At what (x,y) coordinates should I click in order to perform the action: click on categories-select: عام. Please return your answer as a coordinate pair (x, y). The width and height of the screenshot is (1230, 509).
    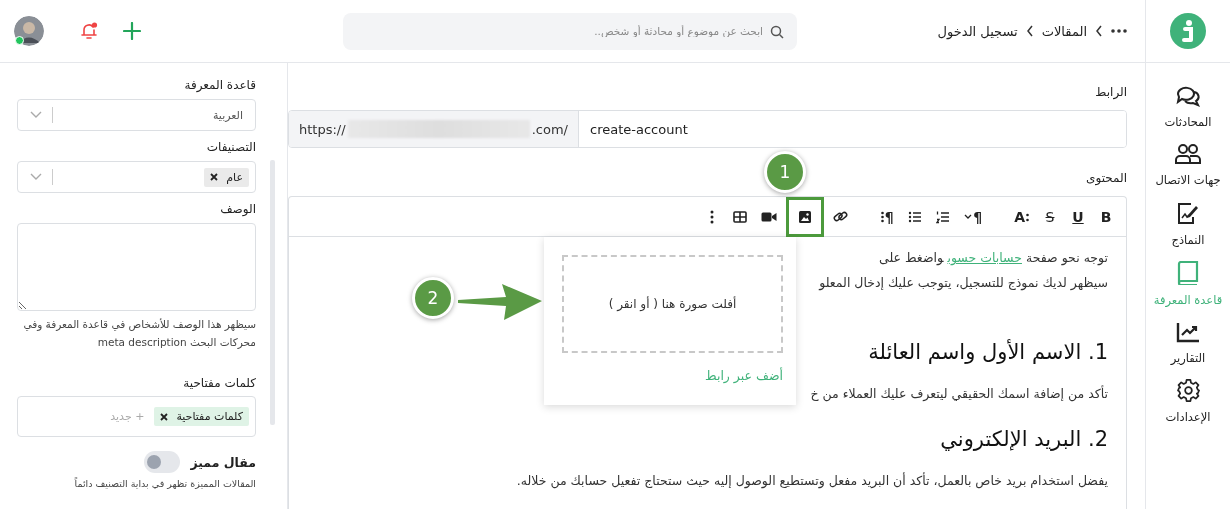
    Looking at the image, I should click on (136, 177).